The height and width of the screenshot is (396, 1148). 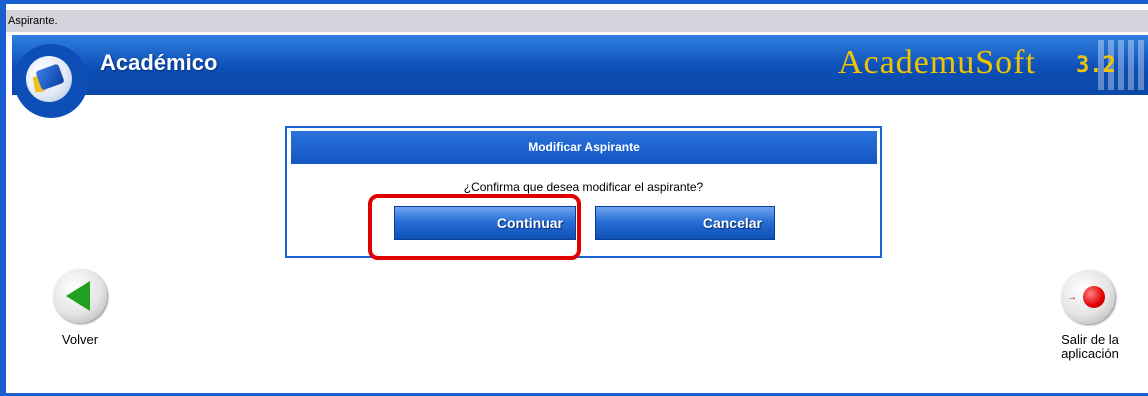 What do you see at coordinates (1096, 65) in the screenshot?
I see `brand-version: 3.2` at bounding box center [1096, 65].